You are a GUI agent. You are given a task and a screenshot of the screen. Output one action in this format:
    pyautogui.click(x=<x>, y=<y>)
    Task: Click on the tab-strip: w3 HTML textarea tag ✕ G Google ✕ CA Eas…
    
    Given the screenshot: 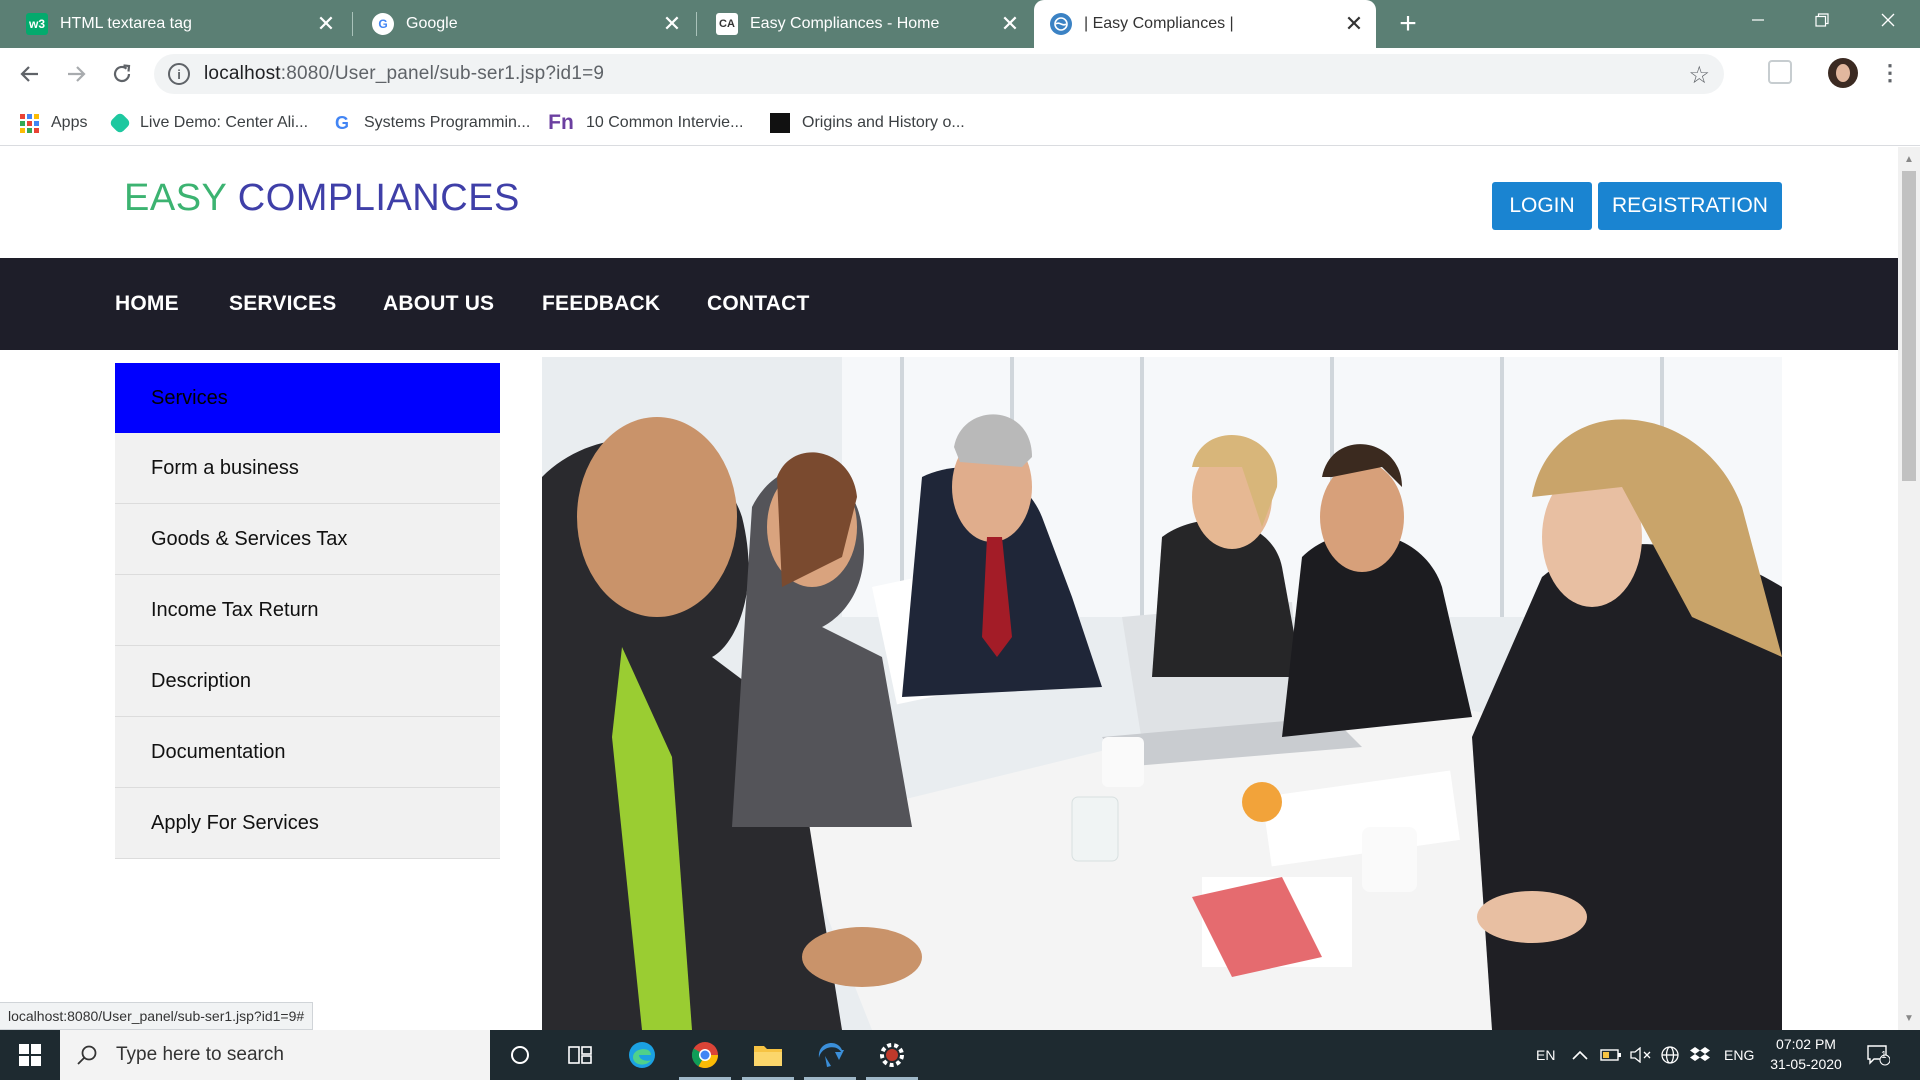 What is the action you would take?
    pyautogui.click(x=960, y=24)
    